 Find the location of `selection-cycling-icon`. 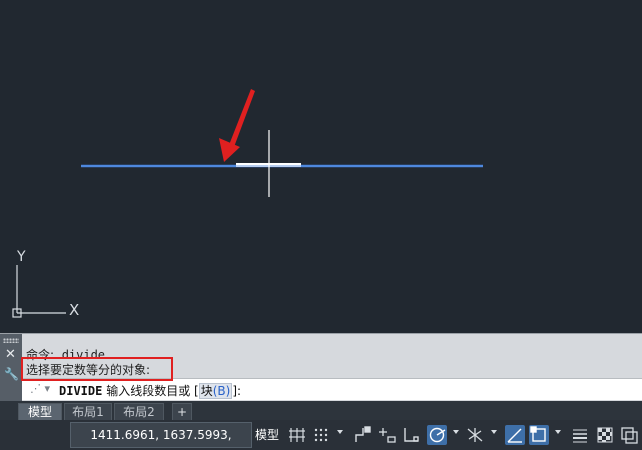

selection-cycling-icon is located at coordinates (629, 435).